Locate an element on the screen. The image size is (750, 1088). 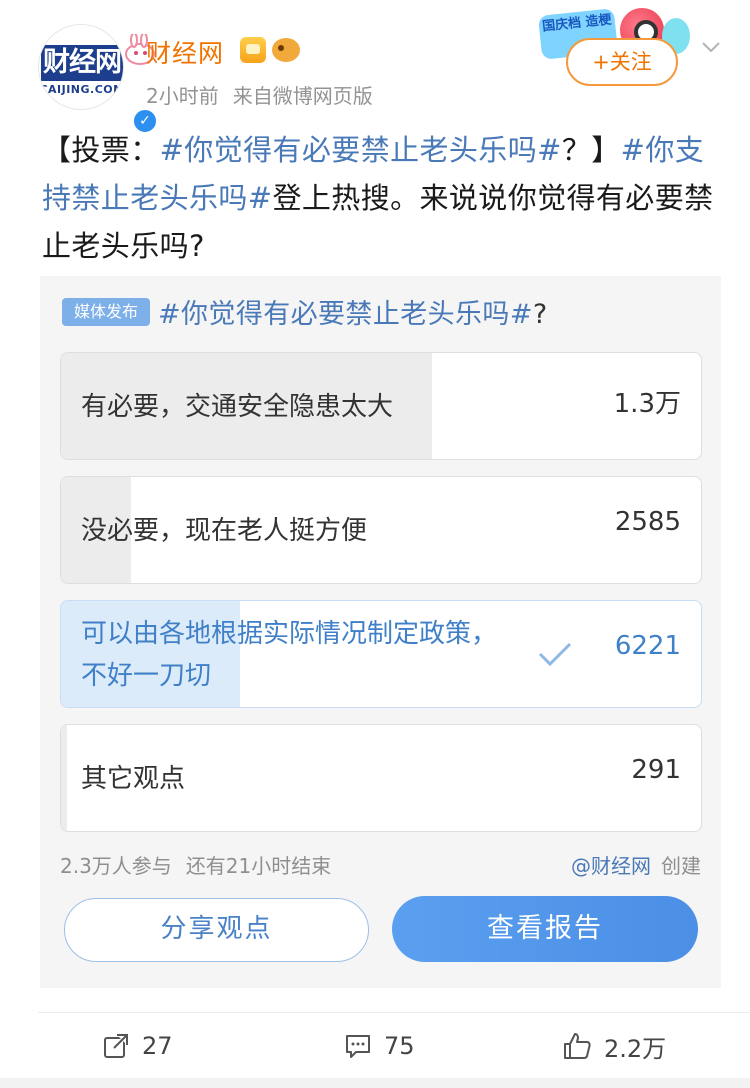
option-label: 没必要，现在老人挺方便 is located at coordinates (224, 531).